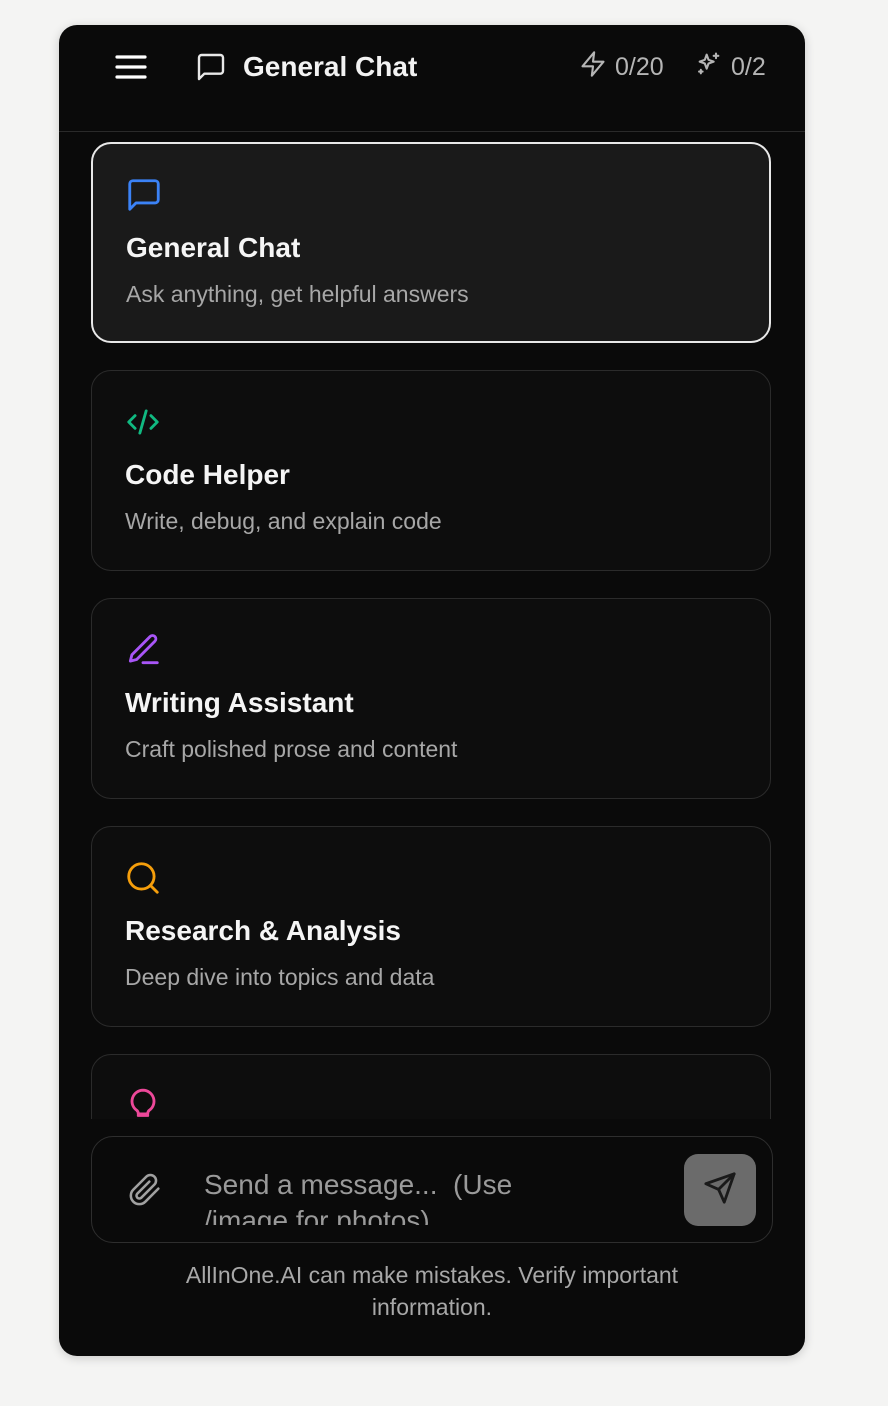 The height and width of the screenshot is (1406, 888). Describe the element at coordinates (213, 247) in the screenshot. I see `mode-title: General Chat` at that location.